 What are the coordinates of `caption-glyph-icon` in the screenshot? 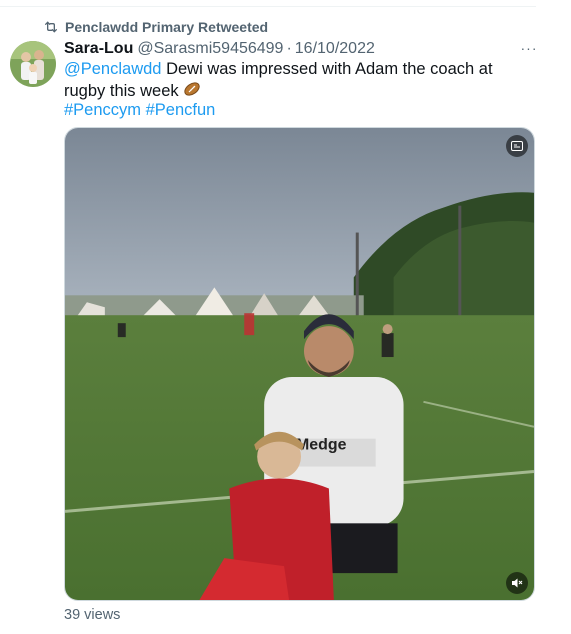 It's located at (517, 146).